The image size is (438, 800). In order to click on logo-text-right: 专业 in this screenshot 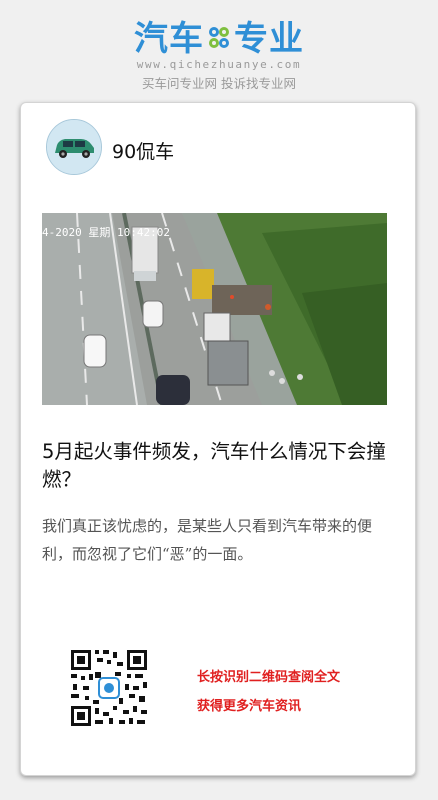, I will do `click(269, 39)`.